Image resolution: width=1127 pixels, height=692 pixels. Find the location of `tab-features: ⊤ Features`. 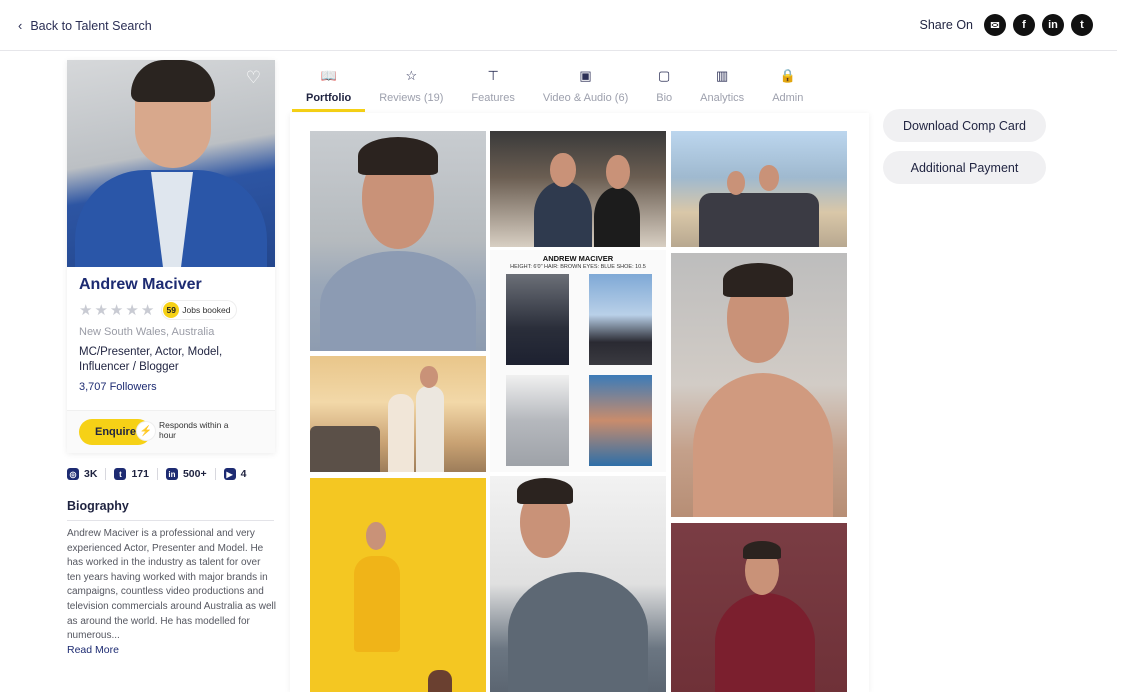

tab-features: ⊤ Features is located at coordinates (492, 88).